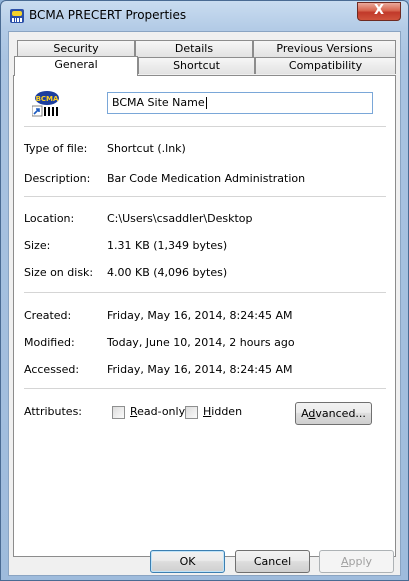 This screenshot has width=409, height=581. I want to click on tab-label: Details, so click(194, 48).